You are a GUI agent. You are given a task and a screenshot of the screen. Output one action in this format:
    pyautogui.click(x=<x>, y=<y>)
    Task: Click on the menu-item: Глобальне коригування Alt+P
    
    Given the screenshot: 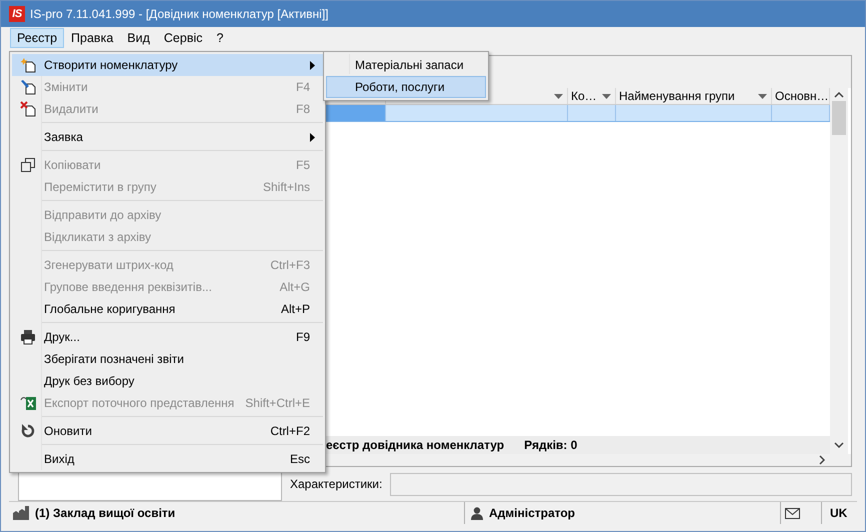 What is the action you would take?
    pyautogui.click(x=167, y=309)
    